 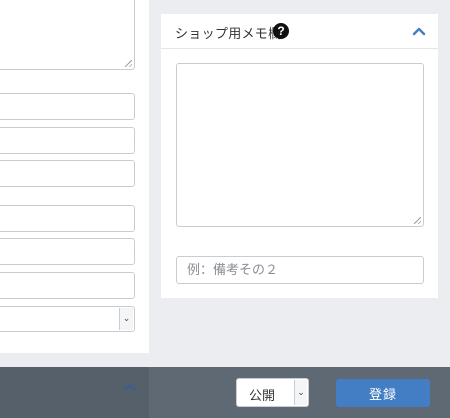 What do you see at coordinates (262, 396) in the screenshot?
I see `publish-status-value: 公開` at bounding box center [262, 396].